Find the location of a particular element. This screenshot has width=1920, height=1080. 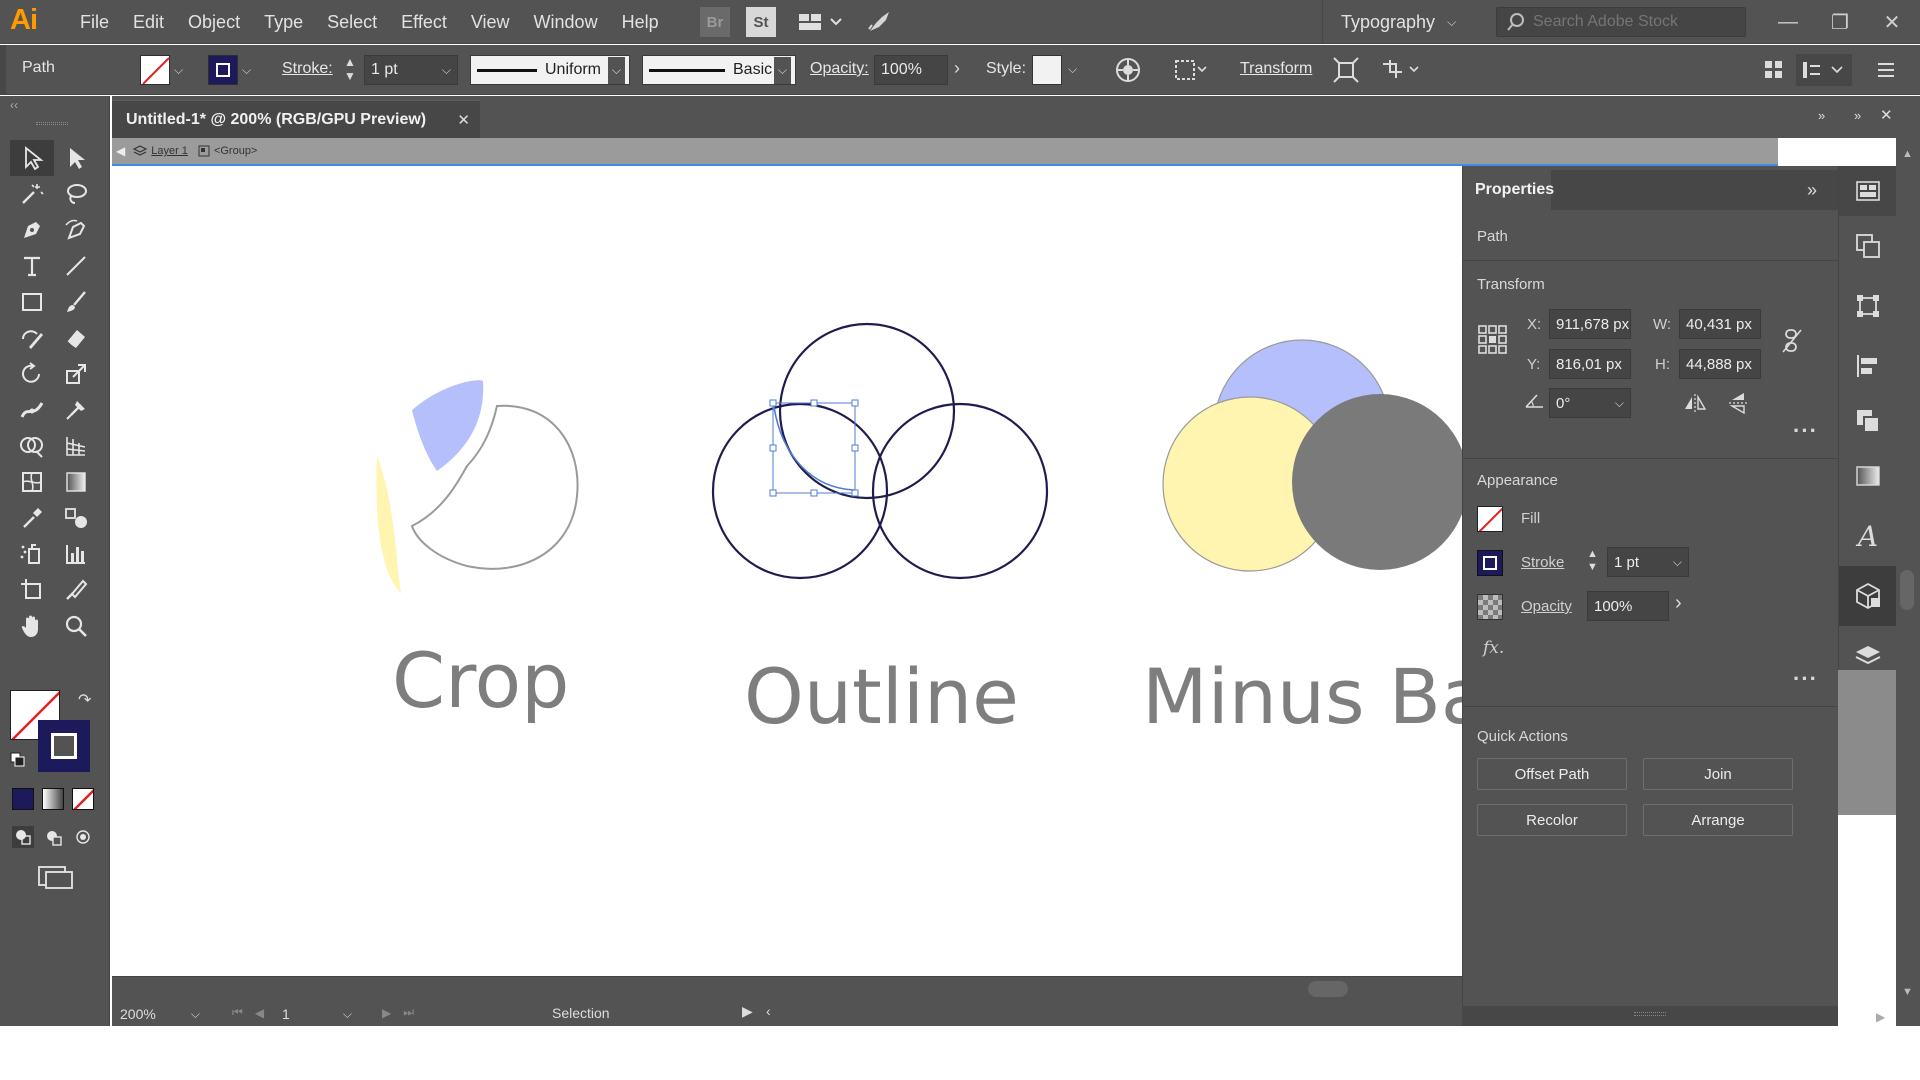

gradient-icon is located at coordinates (53, 799).